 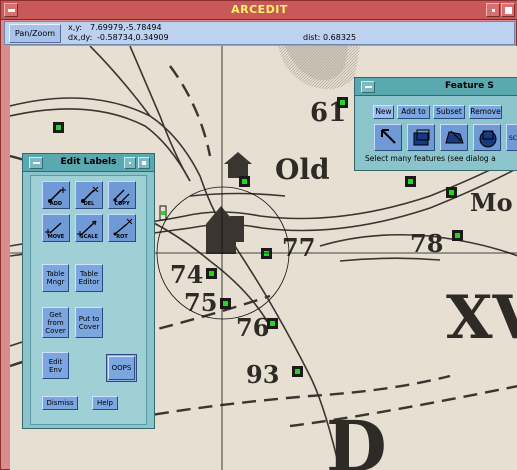 I want to click on dialog-maximize-button, so click(x=144, y=163).